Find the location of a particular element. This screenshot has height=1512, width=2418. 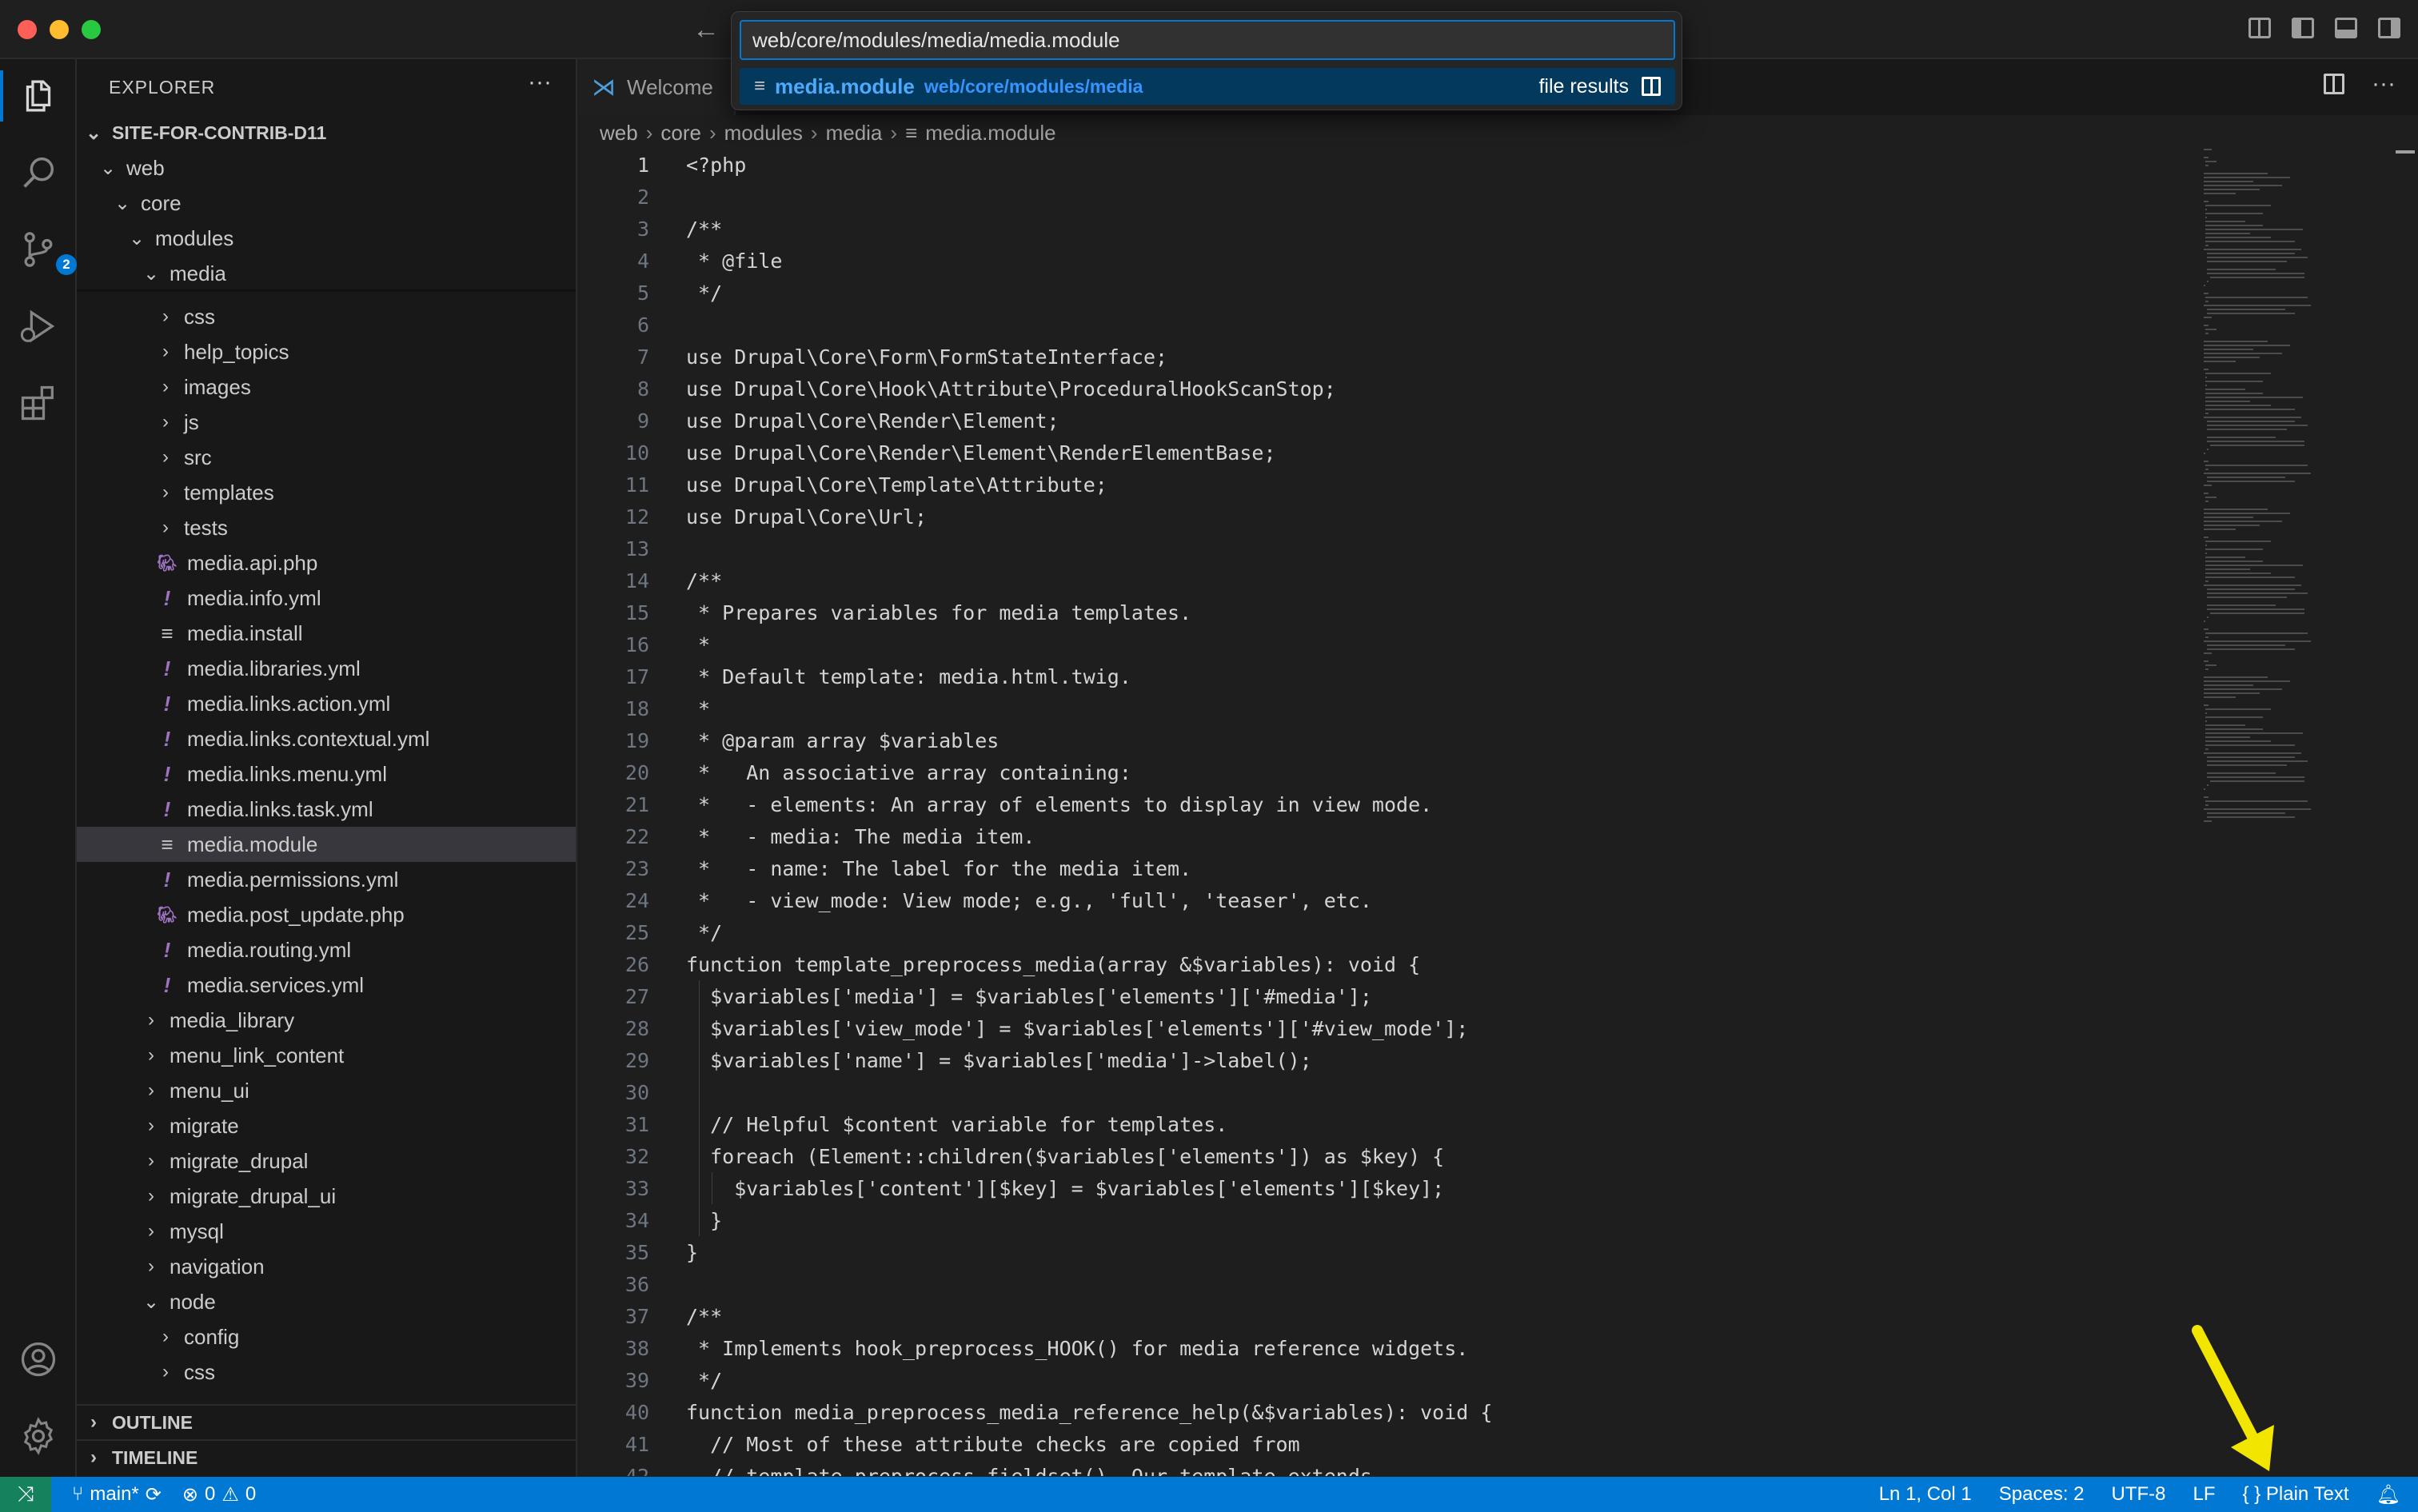

tree-folder: › config is located at coordinates (327, 1336).